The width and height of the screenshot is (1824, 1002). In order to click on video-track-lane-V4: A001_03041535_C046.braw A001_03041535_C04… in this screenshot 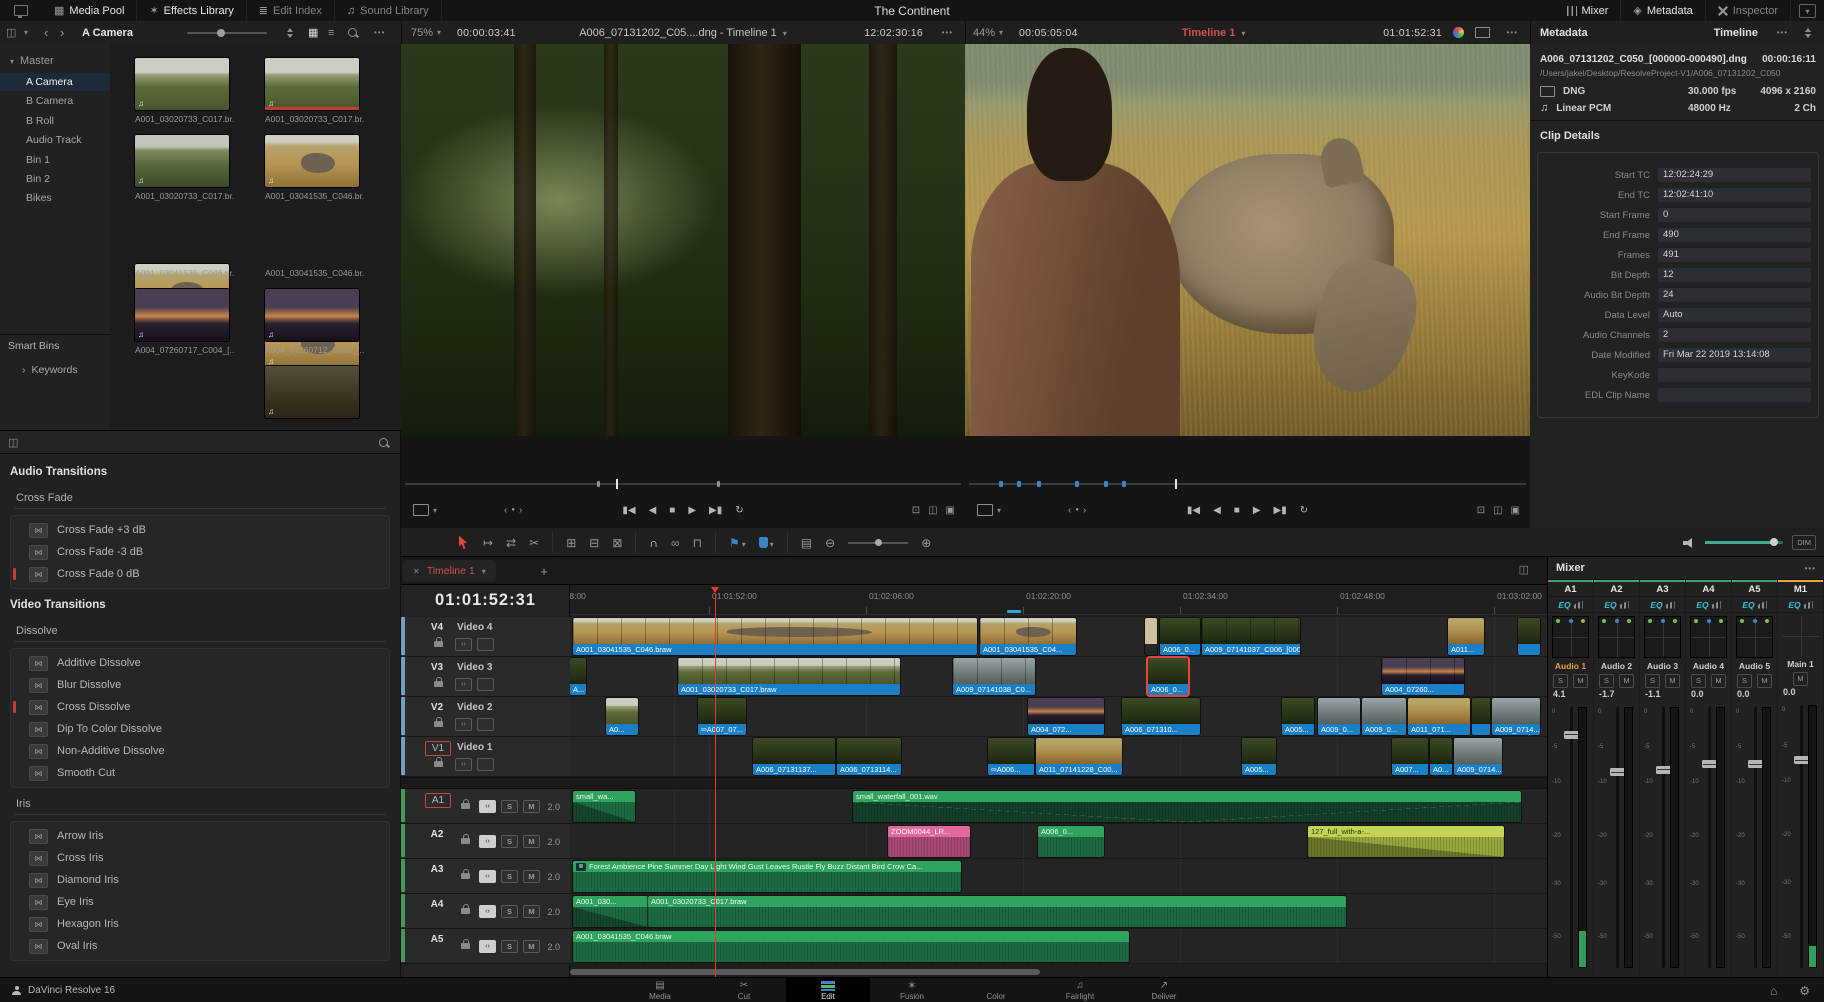, I will do `click(1058, 637)`.